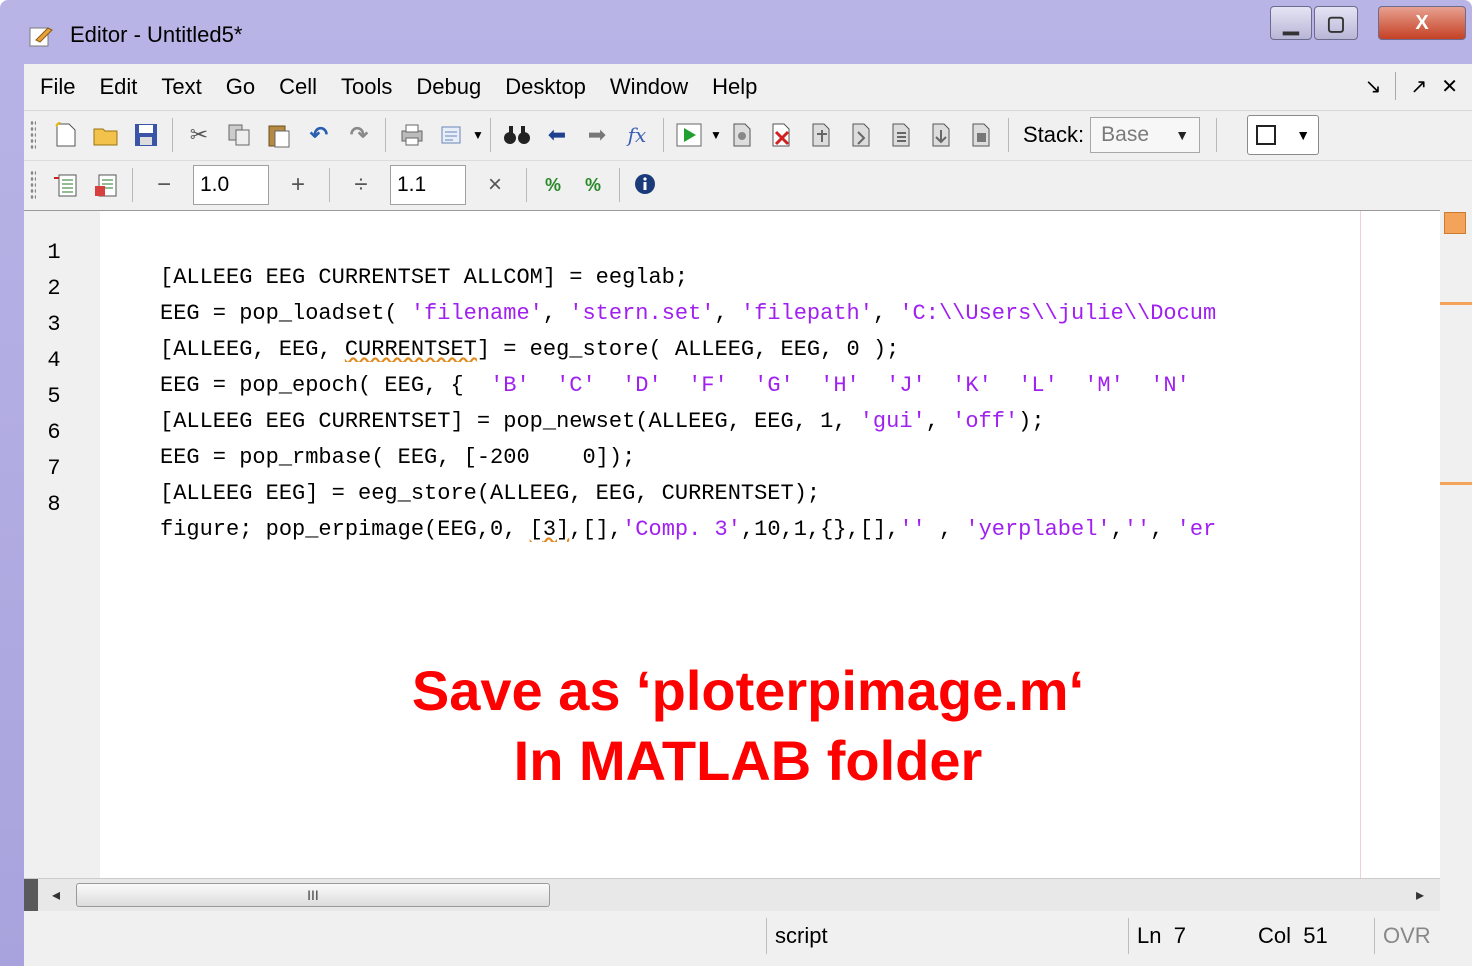 This screenshot has width=1472, height=966. Describe the element at coordinates (478, 135) in the screenshot. I see `publish-dropdown-icon: ▼` at that location.